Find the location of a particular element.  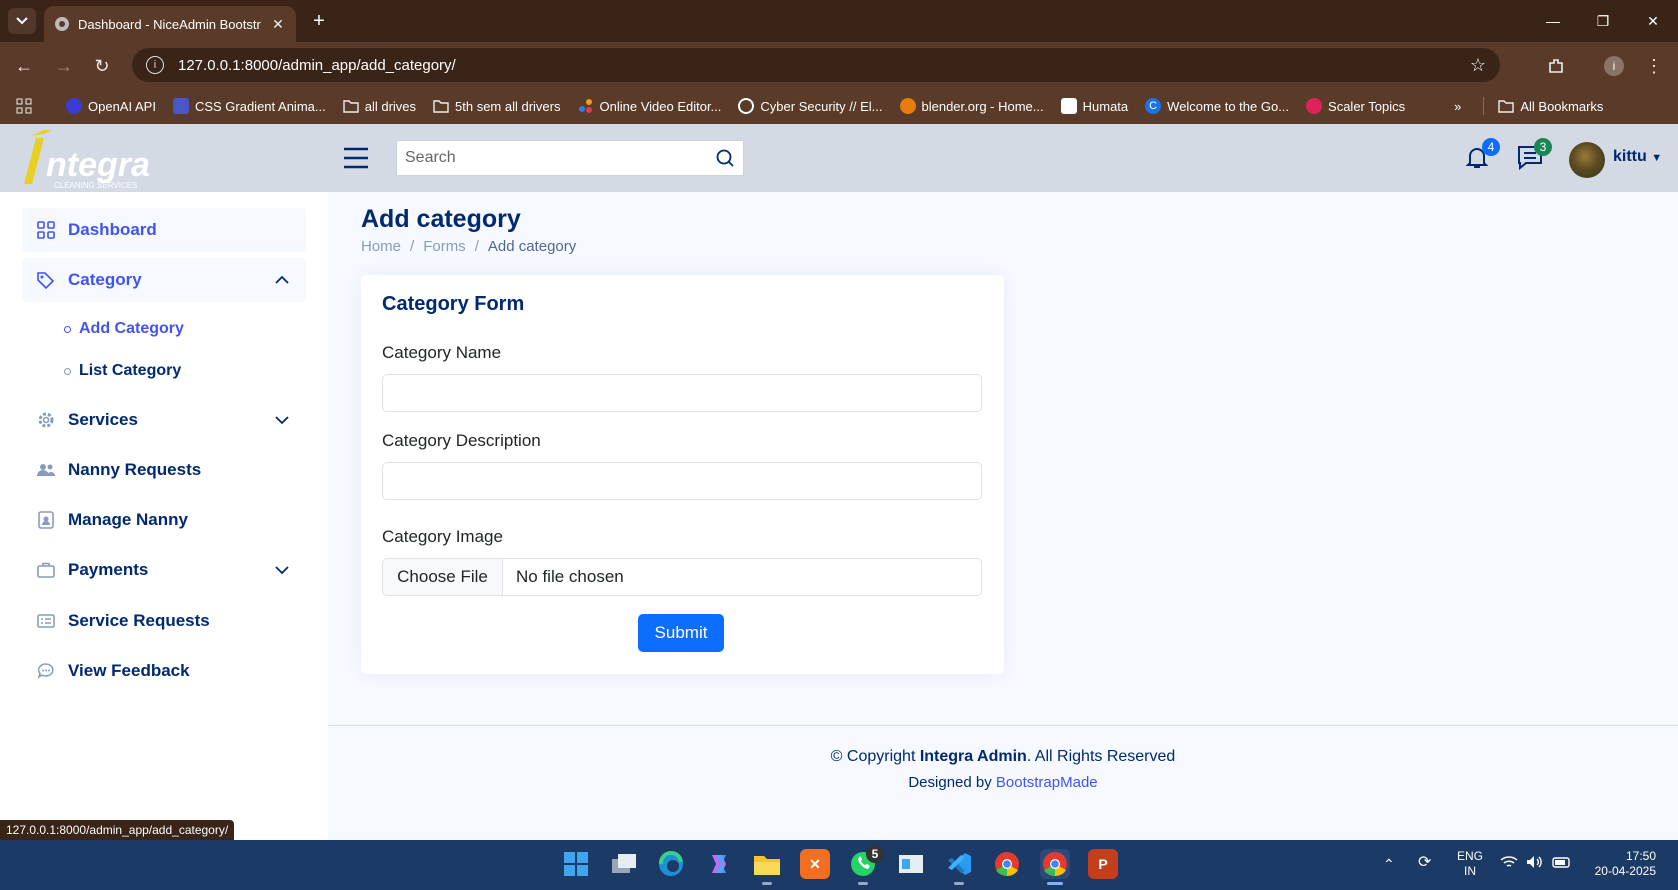

back-icon: ← is located at coordinates (24, 66).